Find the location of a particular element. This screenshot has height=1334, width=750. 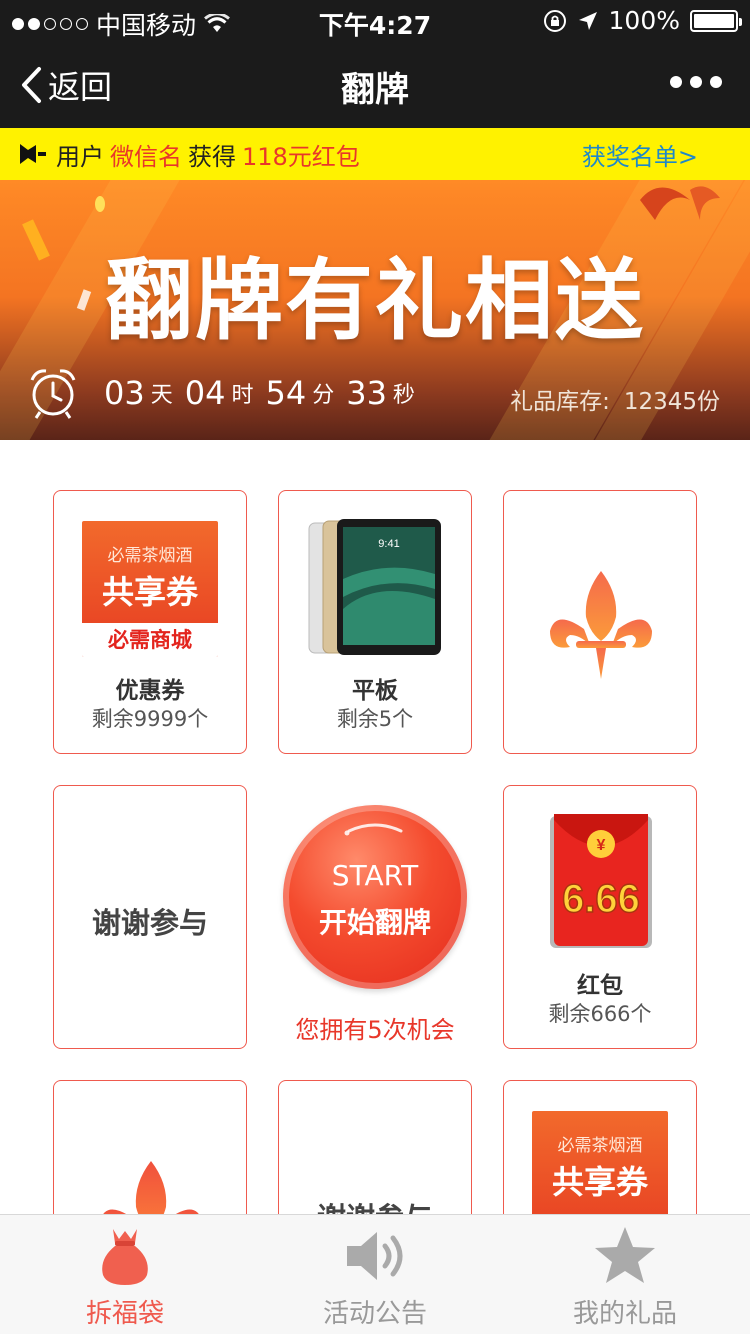

nav-bar: 返回 翻牌 is located at coordinates (375, 84).